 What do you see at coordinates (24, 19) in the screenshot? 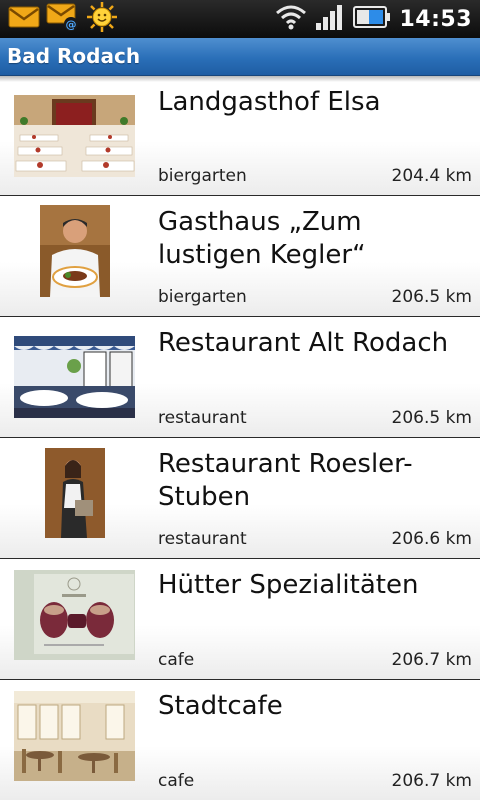
I see `email-icon` at bounding box center [24, 19].